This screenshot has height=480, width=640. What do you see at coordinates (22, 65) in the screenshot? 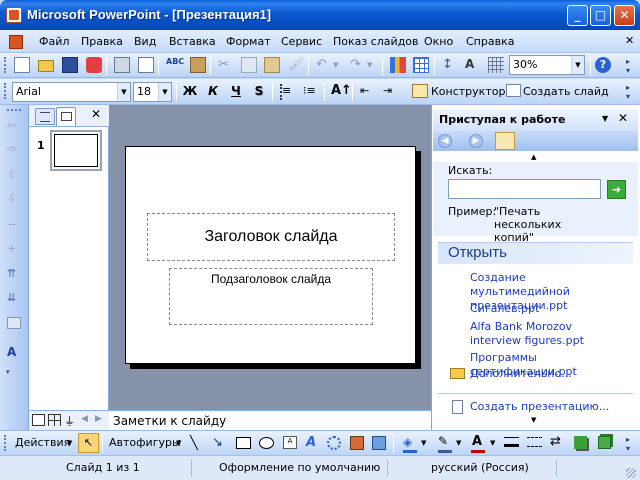
I see `new-icon` at bounding box center [22, 65].